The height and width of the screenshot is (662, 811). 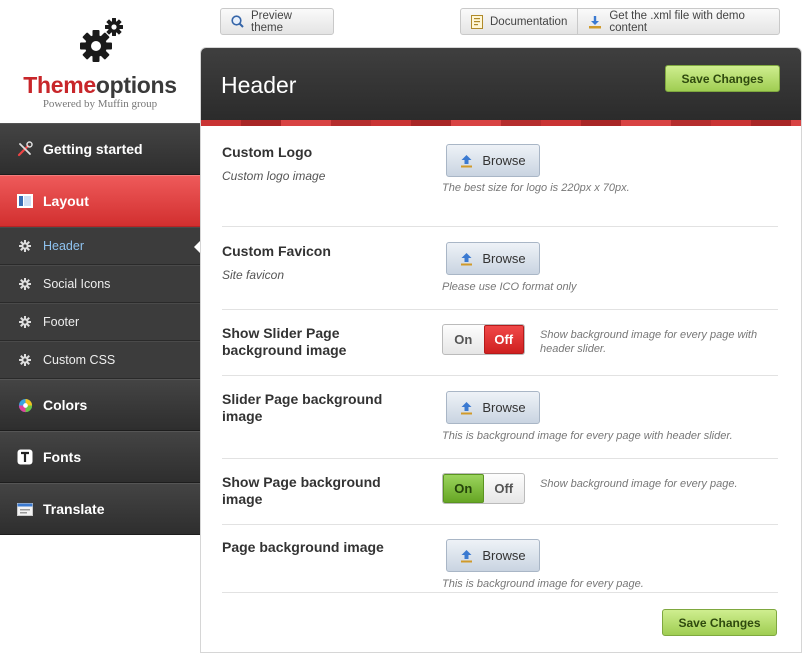 I want to click on demo-content-label: Get the .xml file with demo content, so click(x=677, y=21).